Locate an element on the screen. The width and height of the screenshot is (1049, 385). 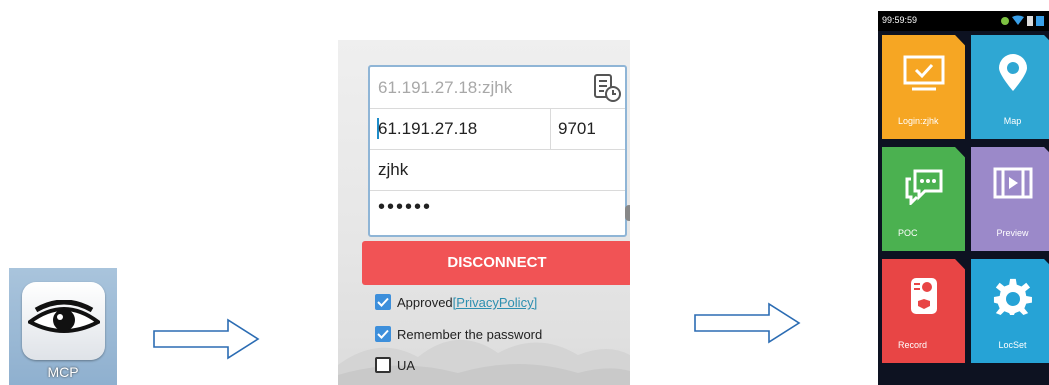
tile-poc: POC is located at coordinates (923, 199).